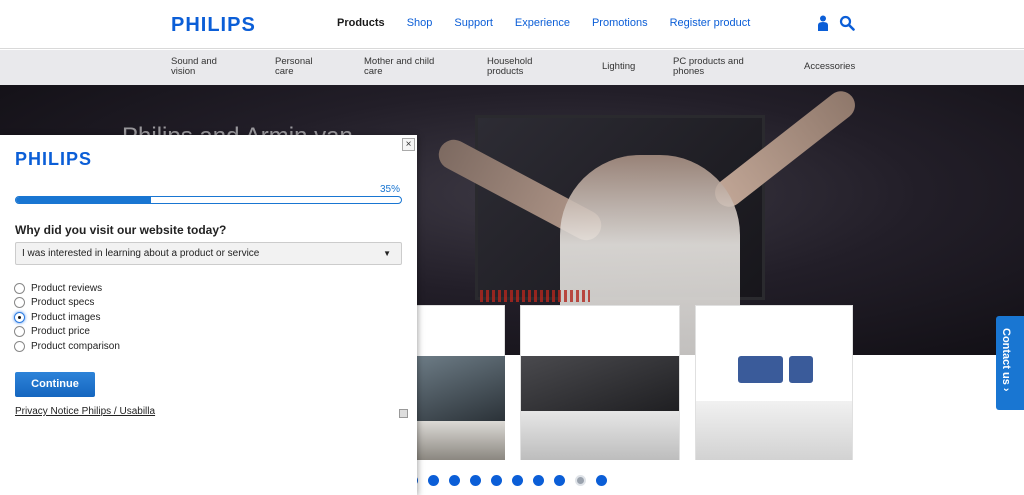 The width and height of the screenshot is (1024, 495). Describe the element at coordinates (121, 230) in the screenshot. I see `survey-question: Why did you visit our website today?` at that location.